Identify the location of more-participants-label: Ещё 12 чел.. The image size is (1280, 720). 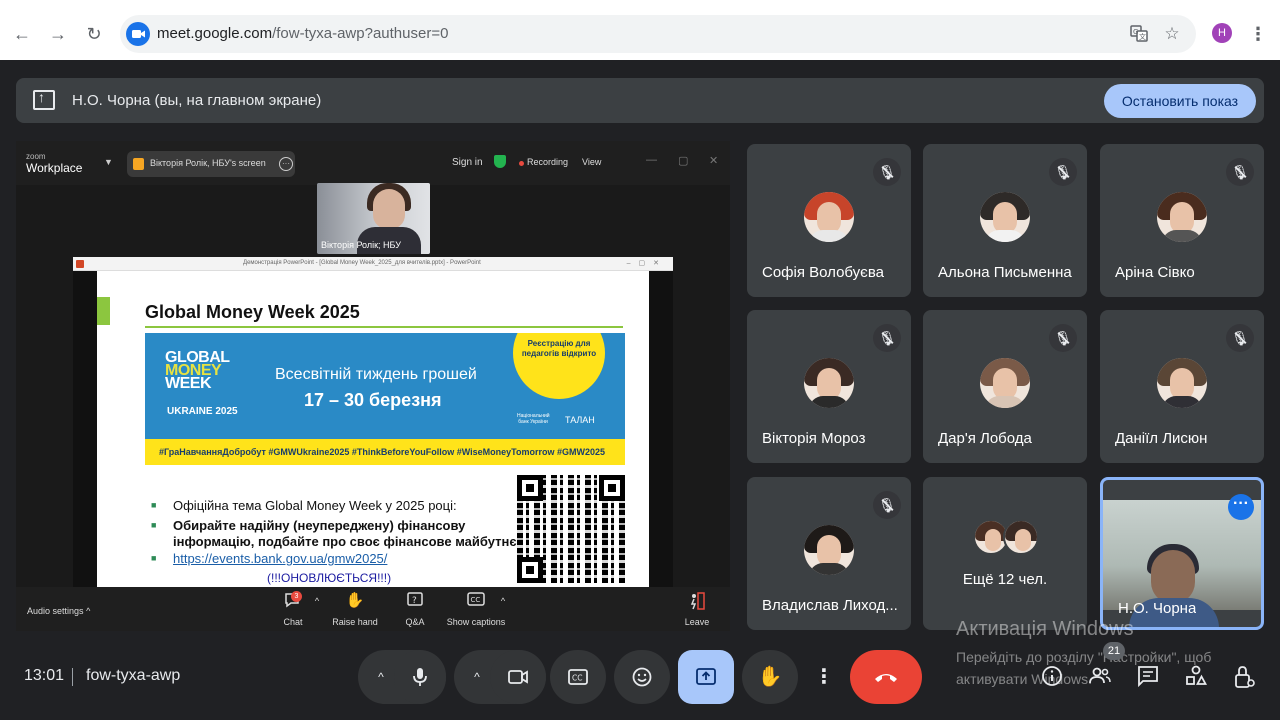
(1005, 579).